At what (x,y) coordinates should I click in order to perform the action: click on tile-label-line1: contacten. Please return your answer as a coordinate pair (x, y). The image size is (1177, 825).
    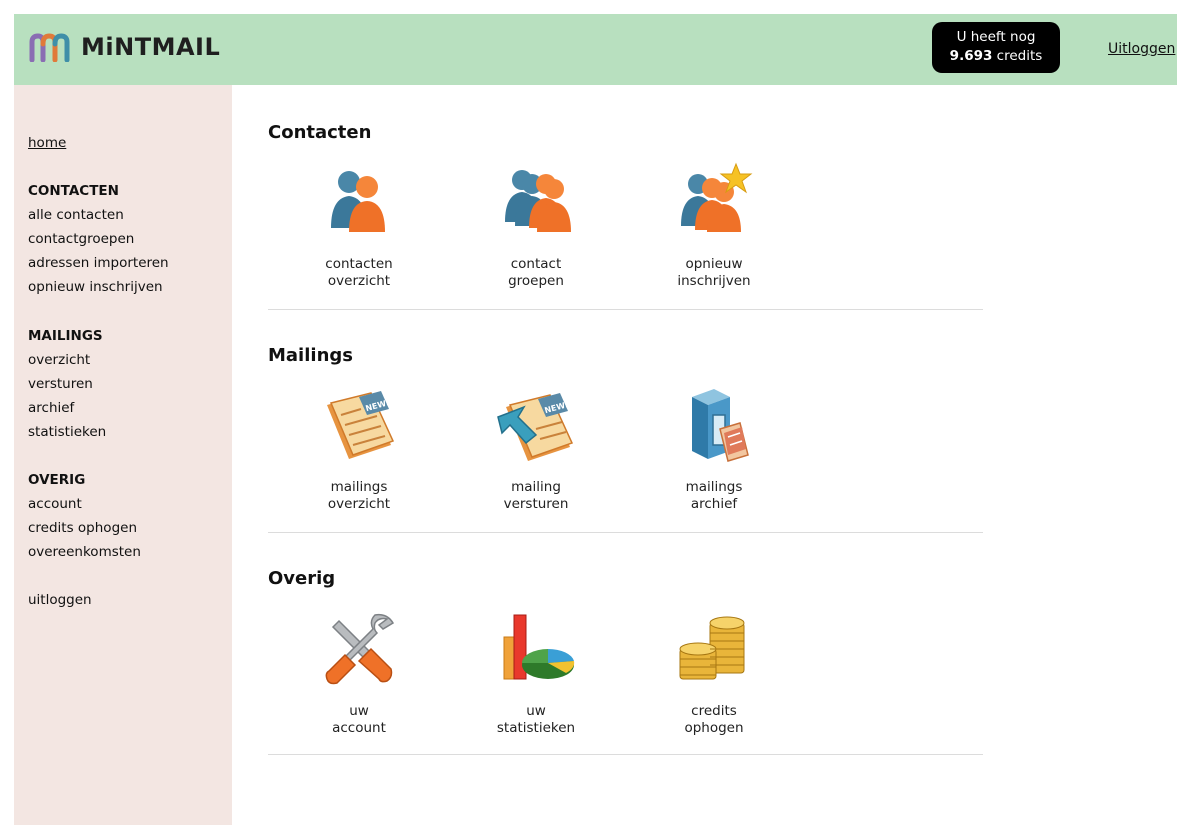
    Looking at the image, I should click on (359, 264).